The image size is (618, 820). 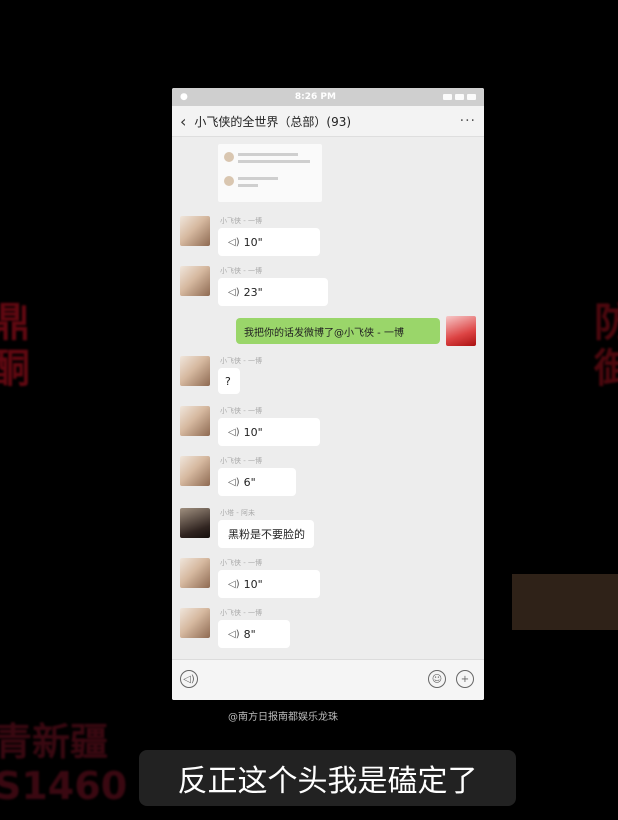 What do you see at coordinates (465, 679) in the screenshot?
I see `add-icon: +` at bounding box center [465, 679].